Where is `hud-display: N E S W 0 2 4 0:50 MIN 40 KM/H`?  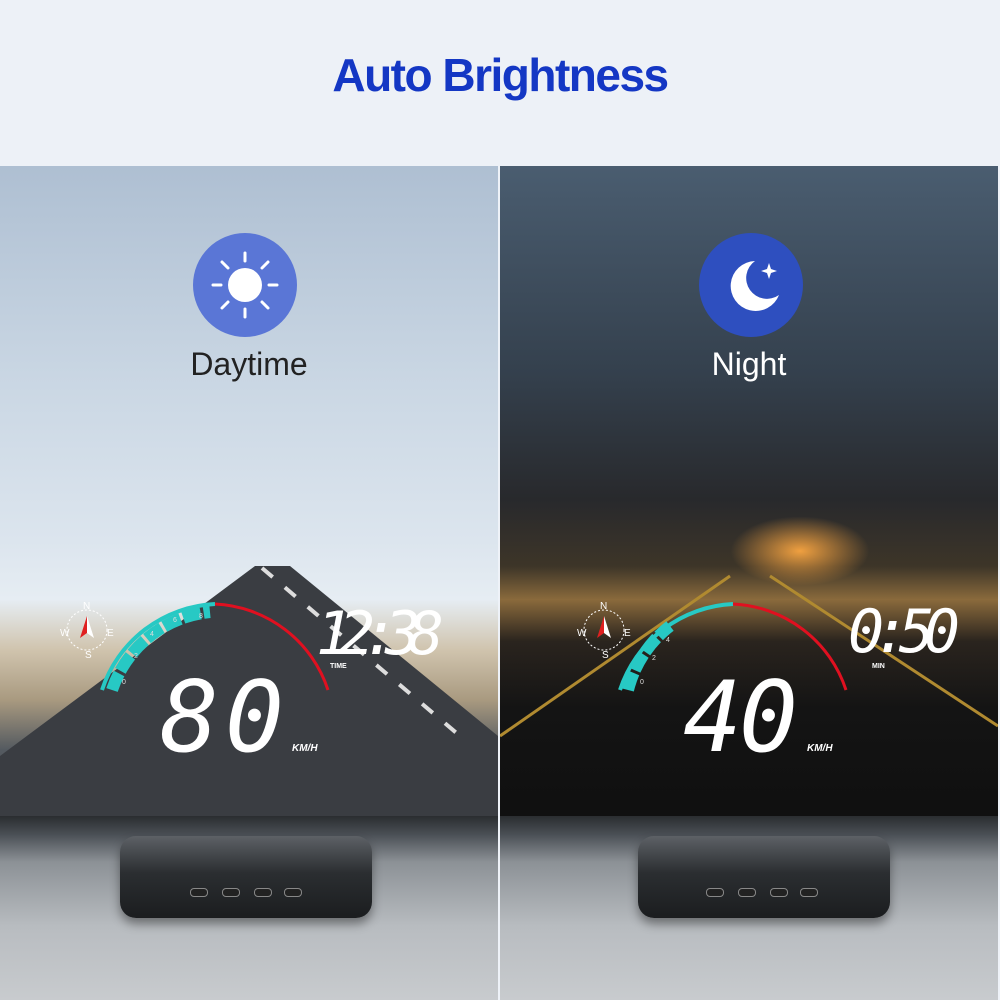 hud-display: N E S W 0 2 4 0:50 MIN 40 KM/H is located at coordinates (768, 686).